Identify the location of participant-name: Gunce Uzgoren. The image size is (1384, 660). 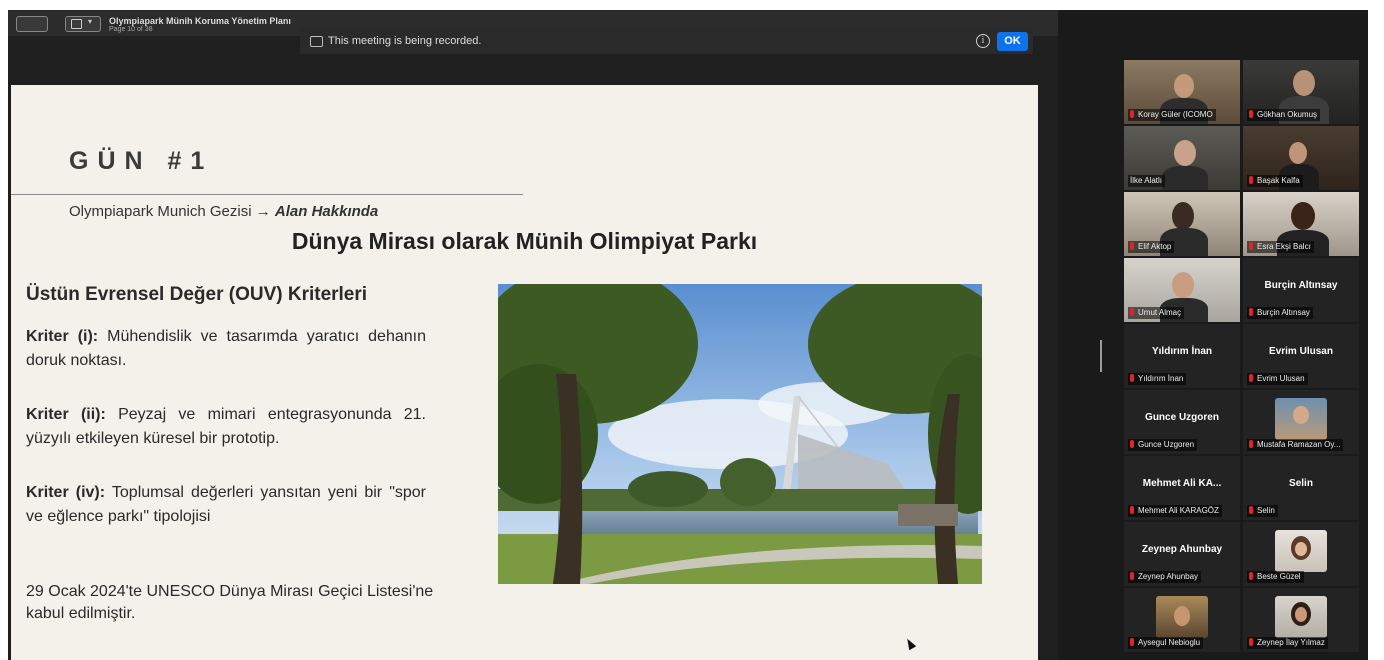
(1163, 445).